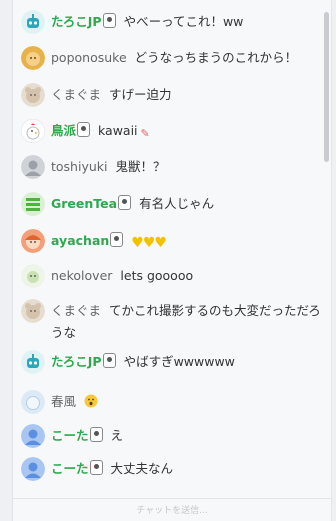  What do you see at coordinates (81, 275) in the screenshot?
I see `username: nekolover` at bounding box center [81, 275].